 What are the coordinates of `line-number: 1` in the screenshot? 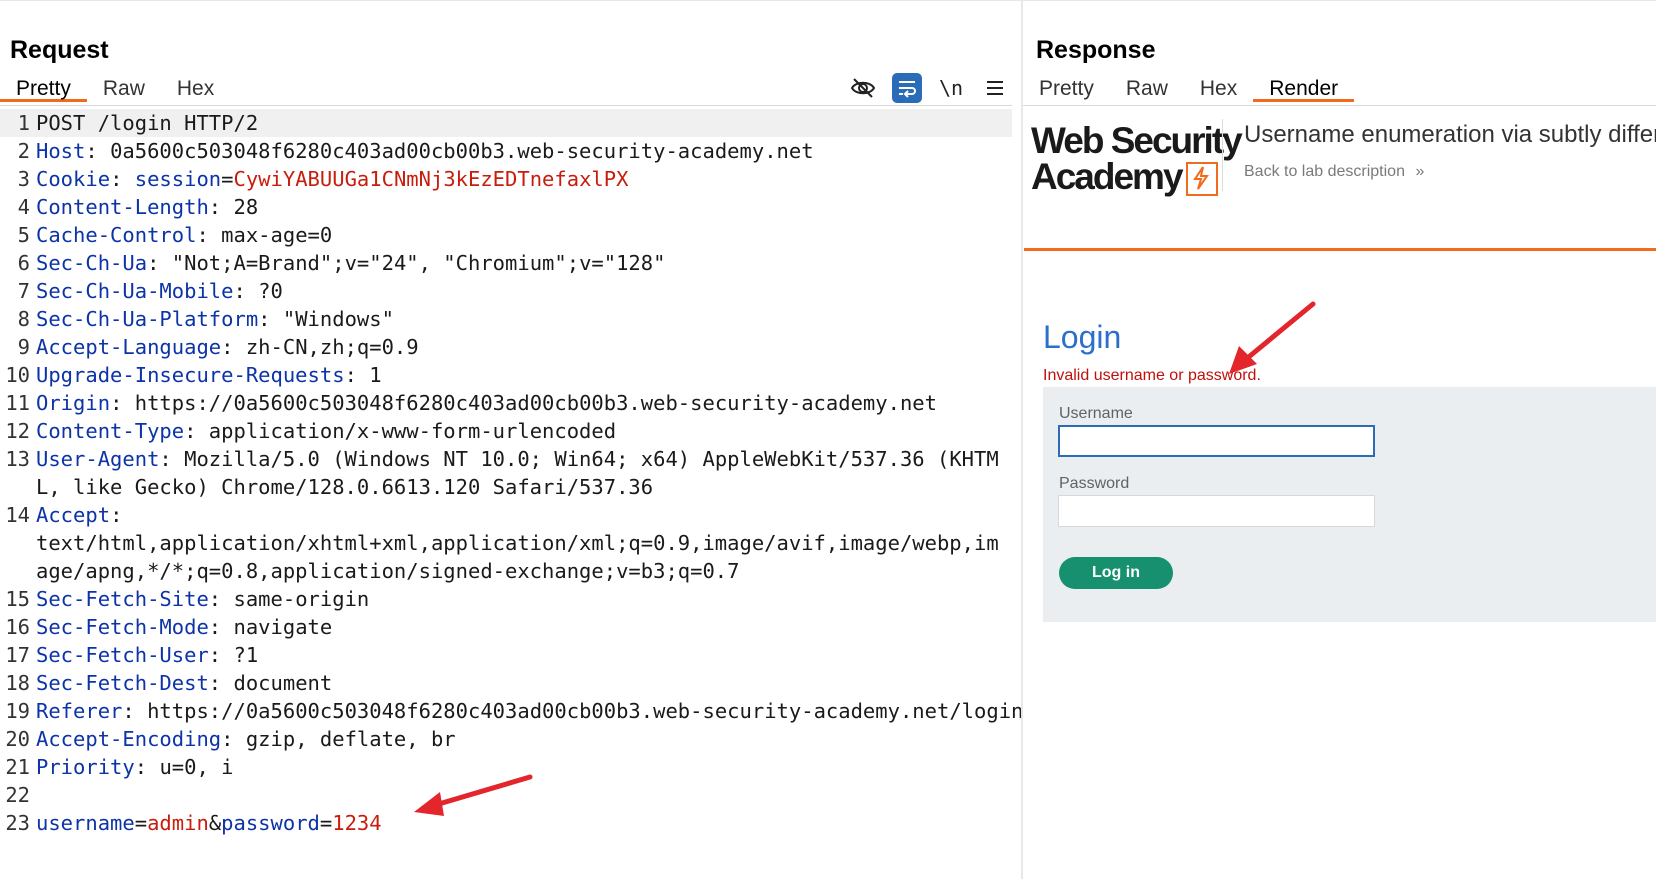 It's located at (23, 123).